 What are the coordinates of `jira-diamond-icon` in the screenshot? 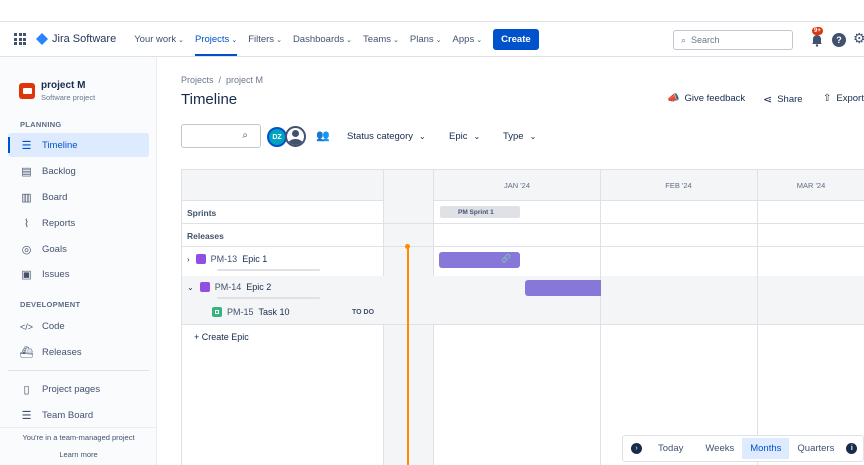 It's located at (42, 39).